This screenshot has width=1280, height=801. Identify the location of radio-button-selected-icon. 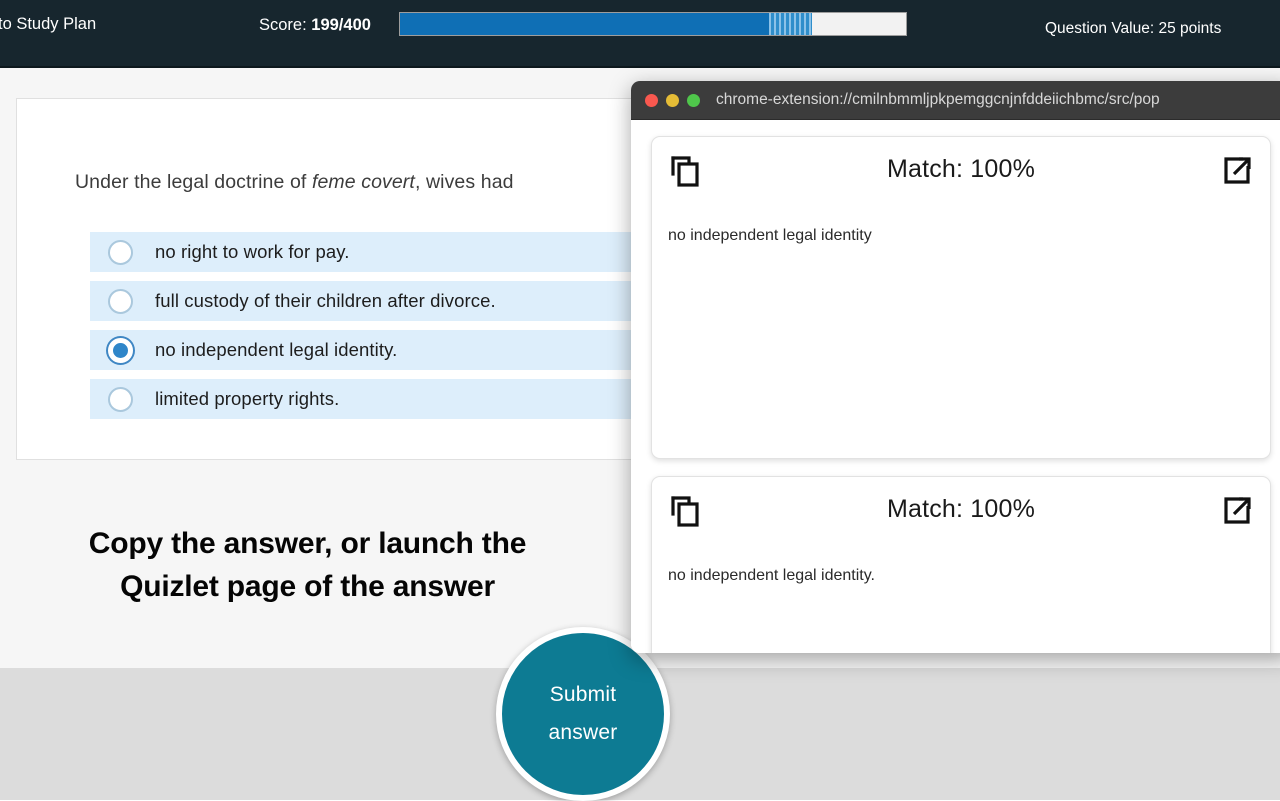
(120, 350).